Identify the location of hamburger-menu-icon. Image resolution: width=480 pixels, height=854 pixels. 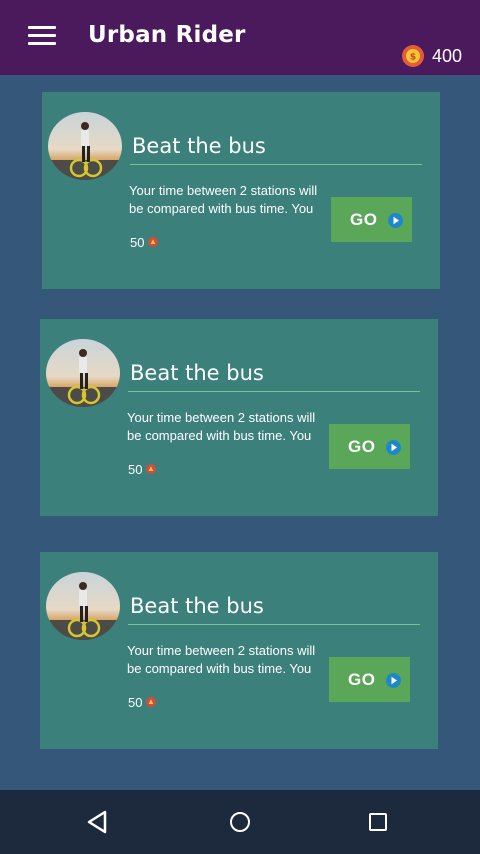
(42, 36).